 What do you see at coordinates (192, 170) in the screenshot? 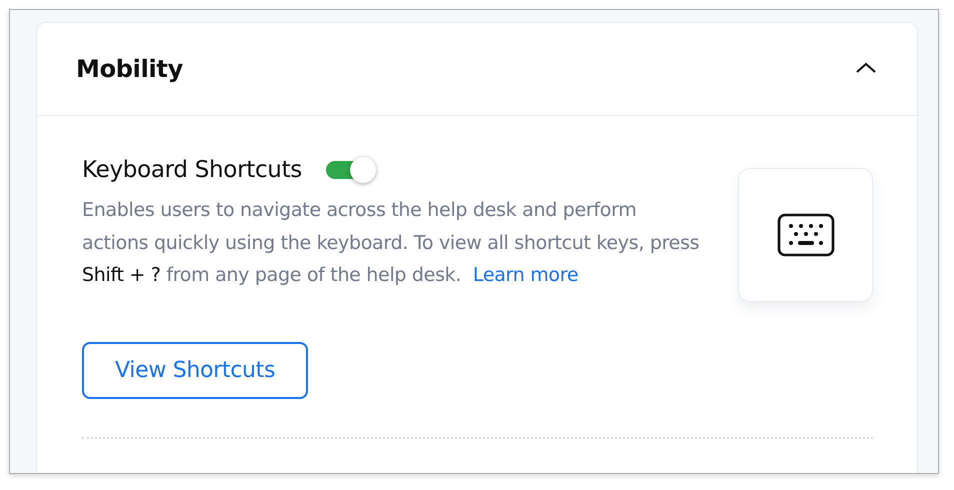
I see `setting-title: Keyboard Shortcuts` at bounding box center [192, 170].